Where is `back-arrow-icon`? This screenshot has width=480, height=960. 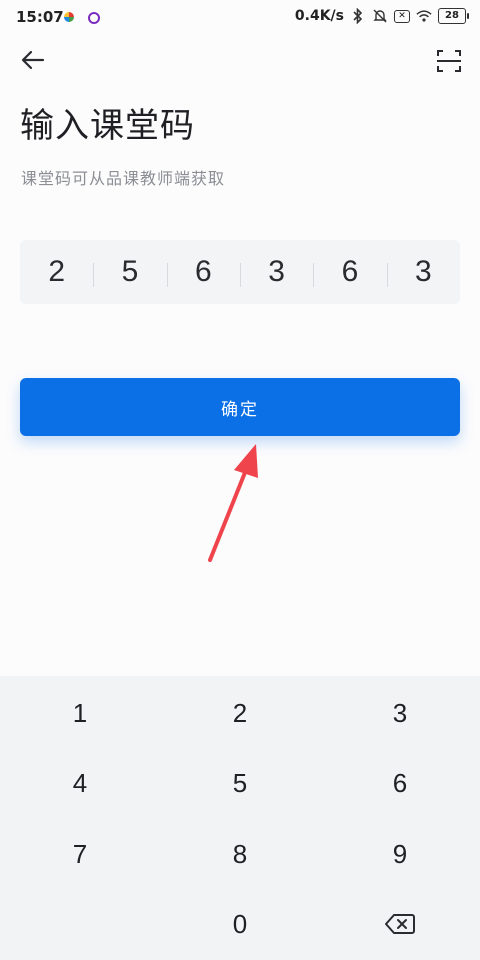
back-arrow-icon is located at coordinates (33, 60).